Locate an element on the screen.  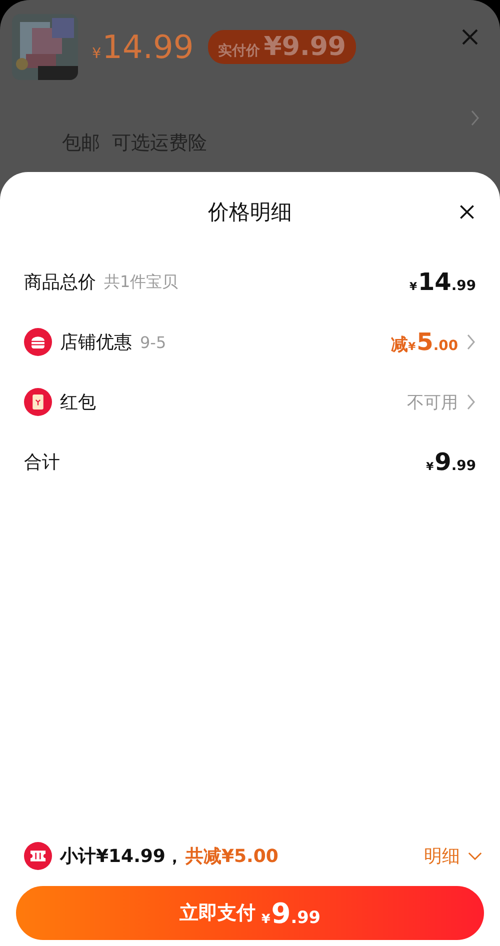
row-label: 红包 is located at coordinates (78, 402).